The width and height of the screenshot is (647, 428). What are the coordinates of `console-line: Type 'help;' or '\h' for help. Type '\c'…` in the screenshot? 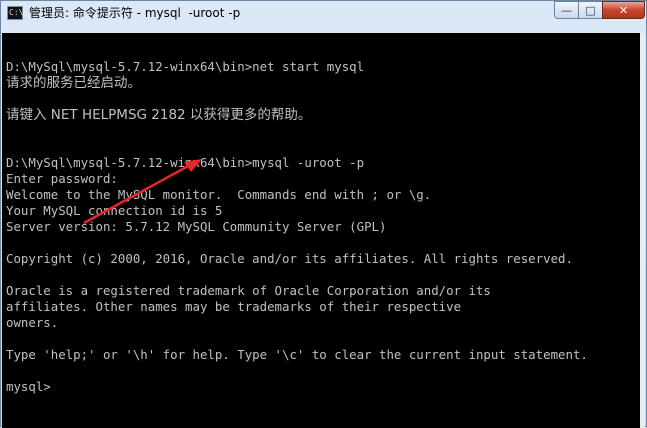 It's located at (297, 354).